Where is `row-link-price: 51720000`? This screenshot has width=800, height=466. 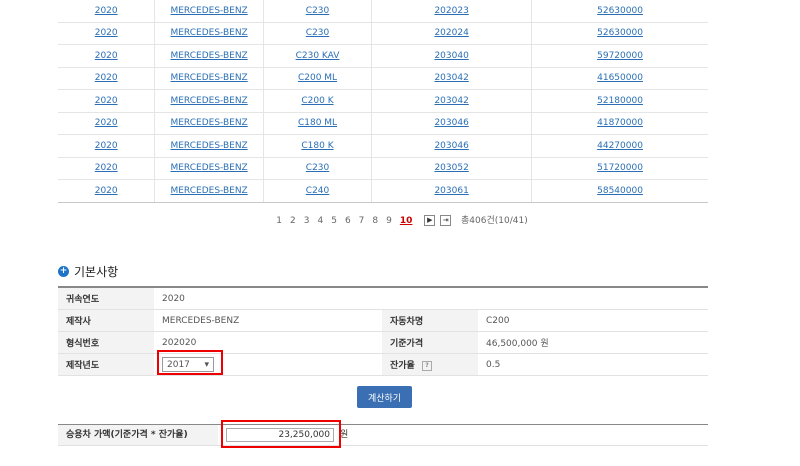 row-link-price: 51720000 is located at coordinates (620, 168).